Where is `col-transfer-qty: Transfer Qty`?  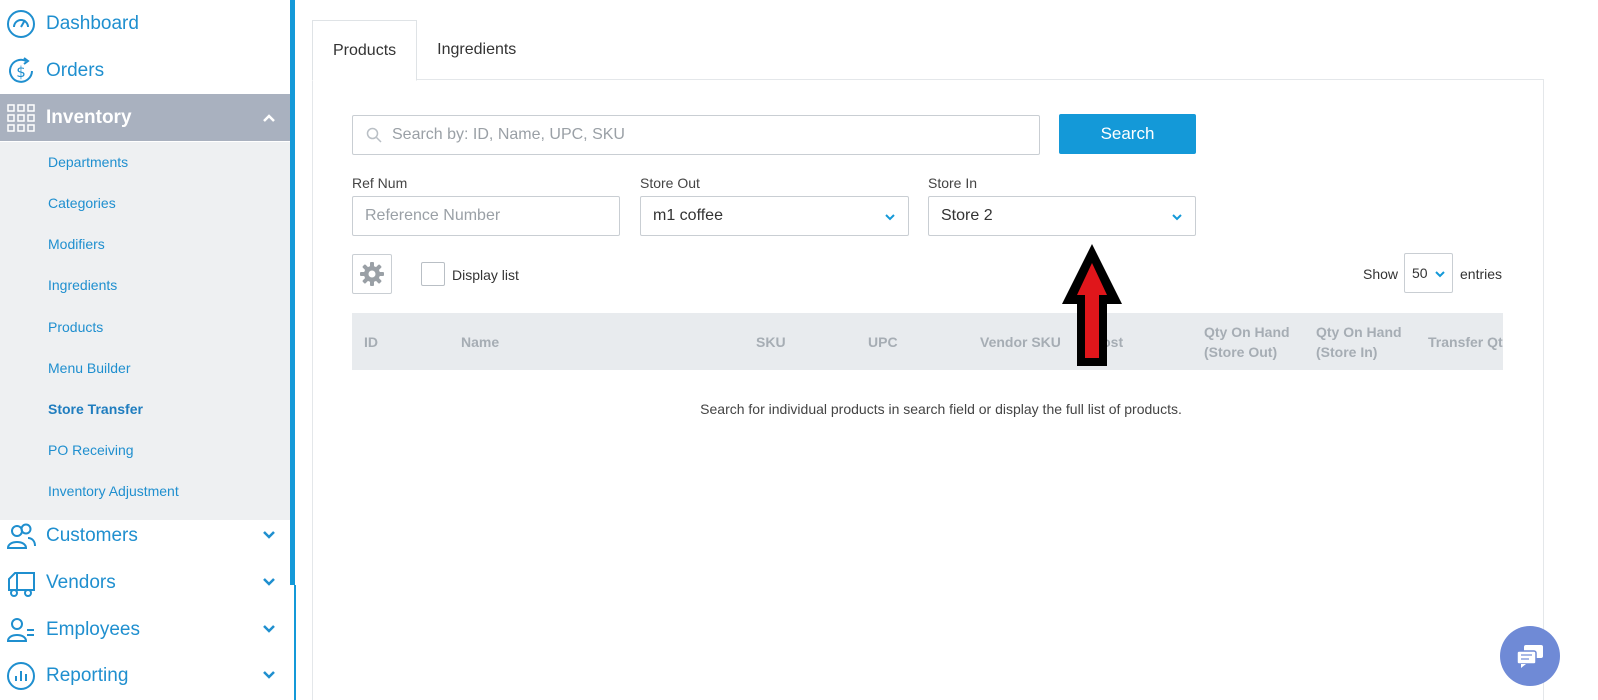
col-transfer-qty: Transfer Qty is located at coordinates (1465, 342).